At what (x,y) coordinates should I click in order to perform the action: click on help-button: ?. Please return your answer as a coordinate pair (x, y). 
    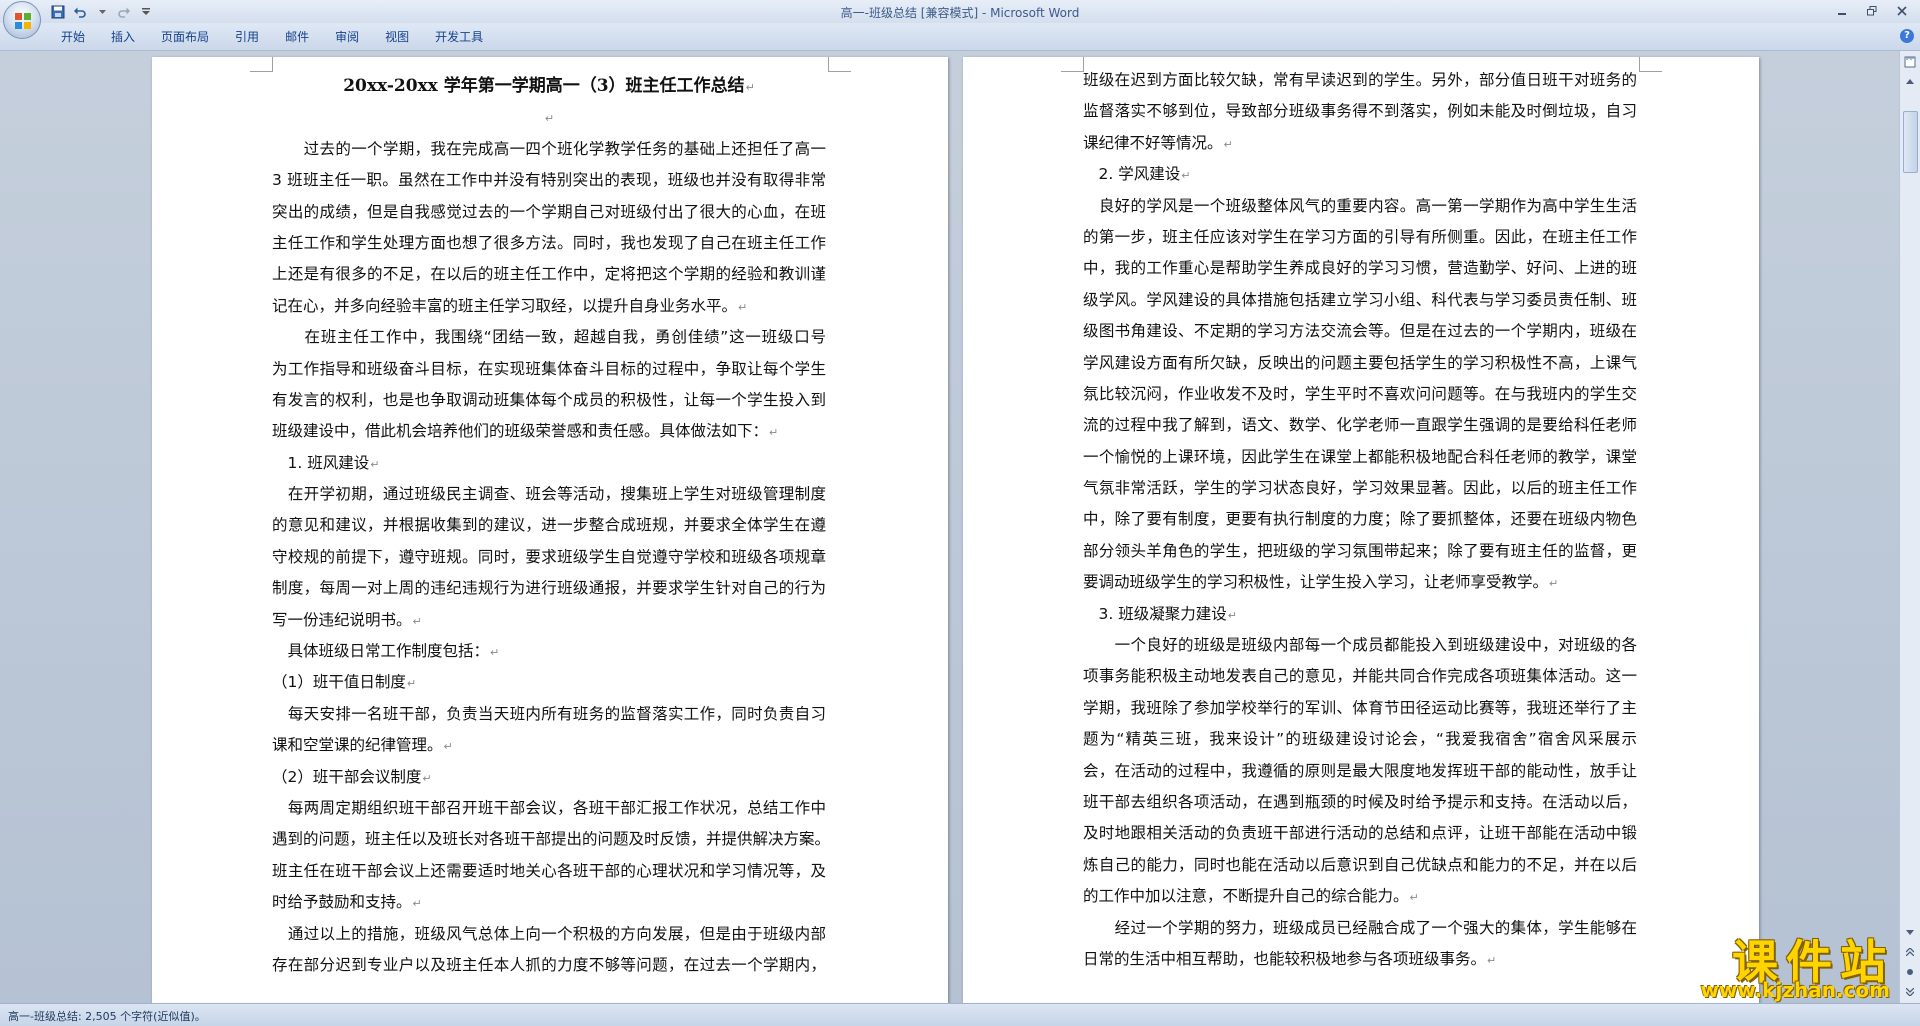
    Looking at the image, I should click on (1907, 36).